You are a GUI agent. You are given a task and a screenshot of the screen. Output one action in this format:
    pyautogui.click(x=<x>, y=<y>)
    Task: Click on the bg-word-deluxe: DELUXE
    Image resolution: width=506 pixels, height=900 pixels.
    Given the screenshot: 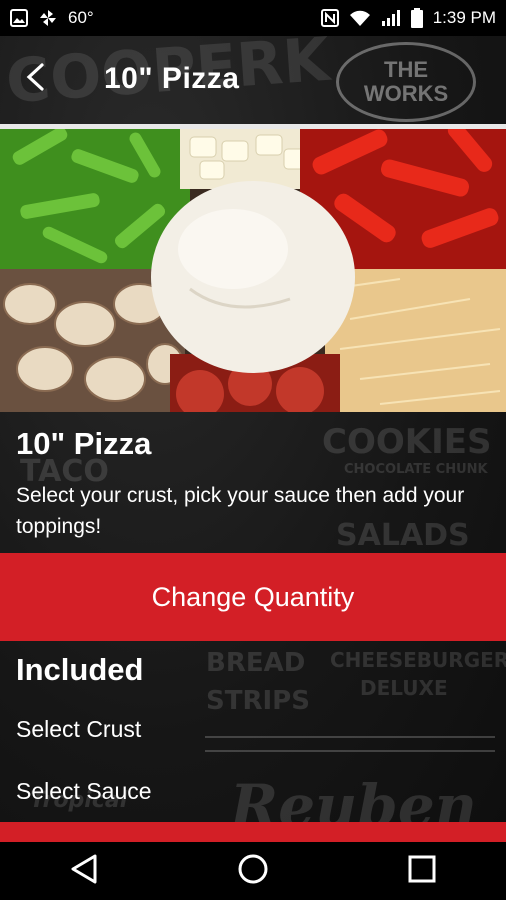 What is the action you would take?
    pyautogui.click(x=404, y=688)
    